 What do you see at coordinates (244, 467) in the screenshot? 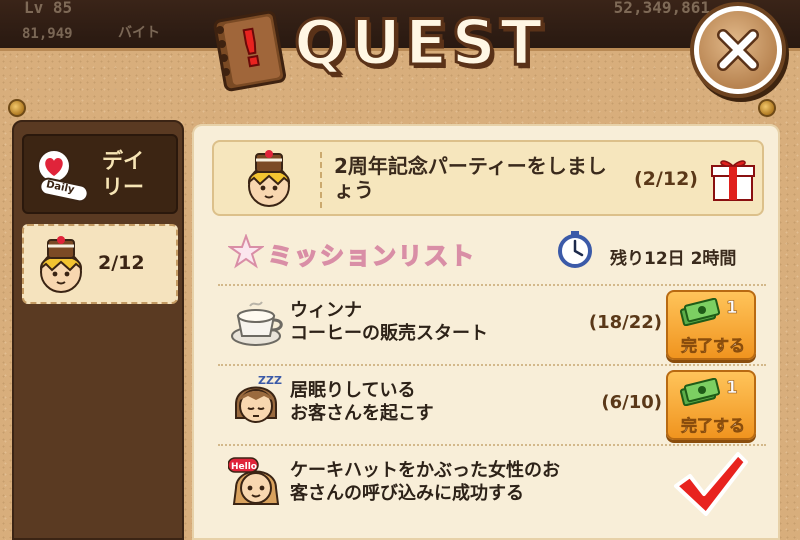
I see `svg-text: Hello` at bounding box center [244, 467].